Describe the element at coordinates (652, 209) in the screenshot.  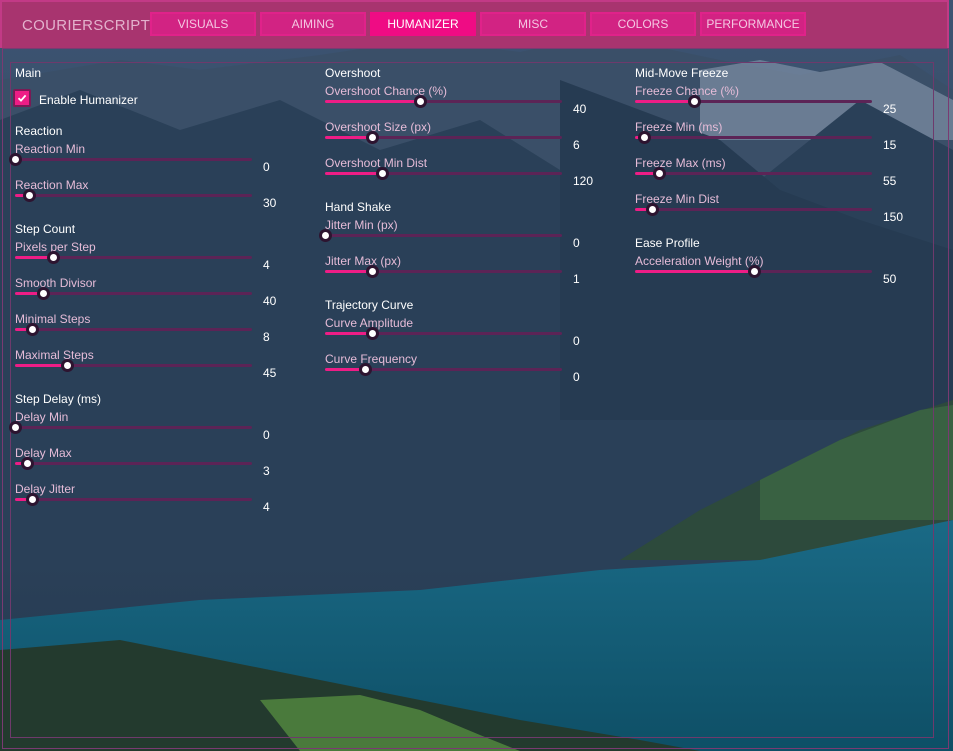
I see `freeze-min-dist-slider-handle` at that location.